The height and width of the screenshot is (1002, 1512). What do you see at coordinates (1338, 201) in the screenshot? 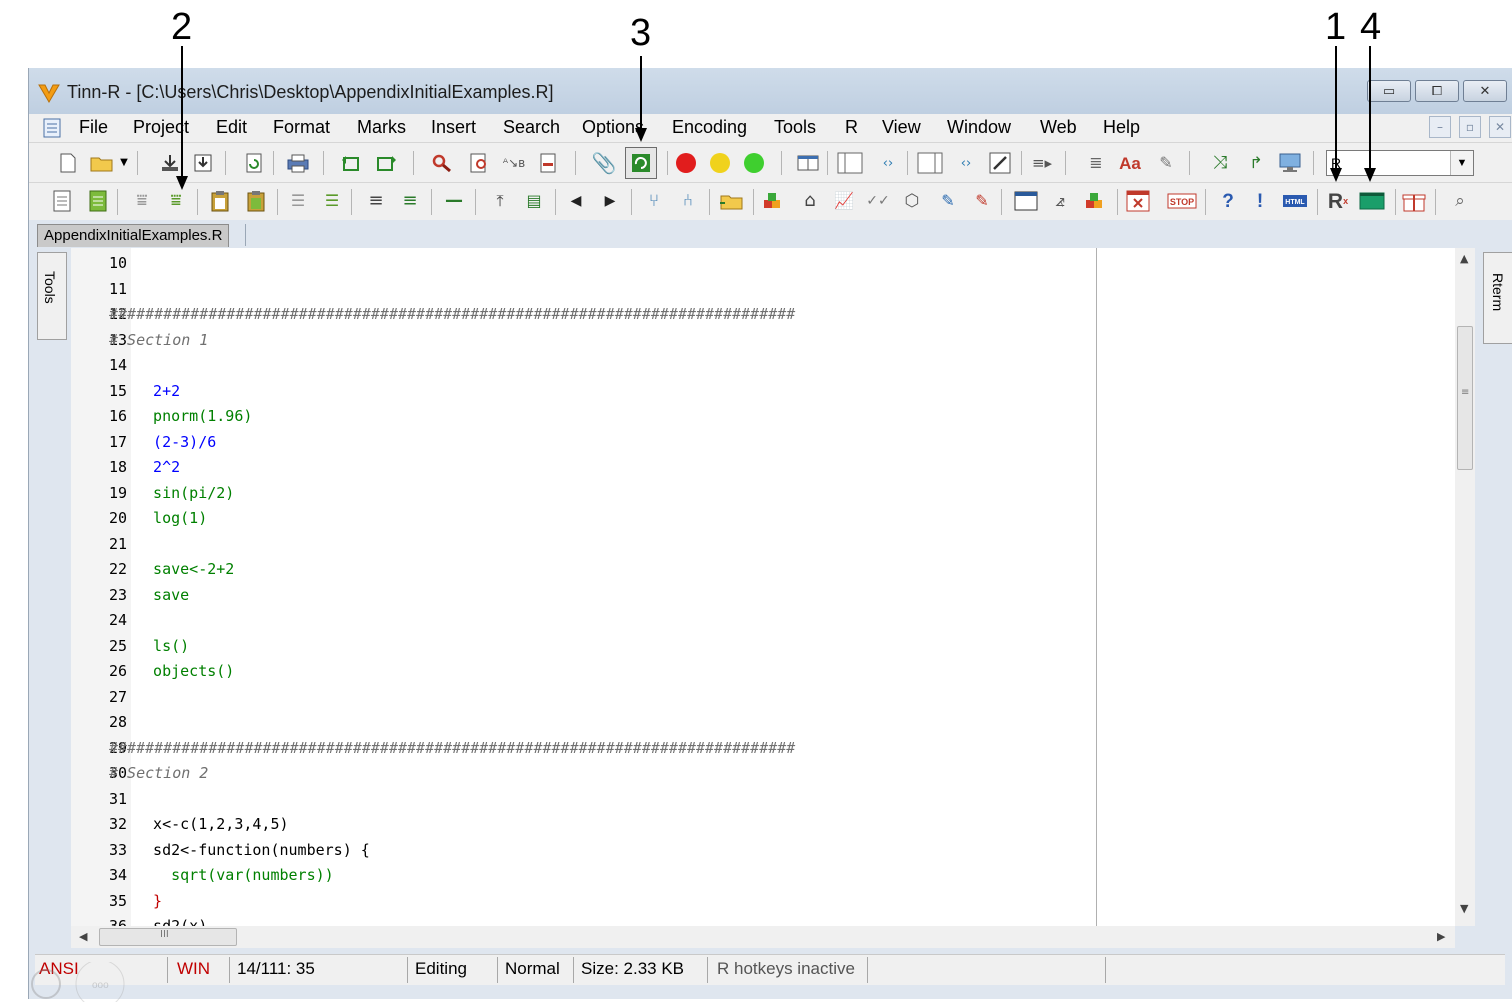
I see `r-console-icon: Rx` at bounding box center [1338, 201].